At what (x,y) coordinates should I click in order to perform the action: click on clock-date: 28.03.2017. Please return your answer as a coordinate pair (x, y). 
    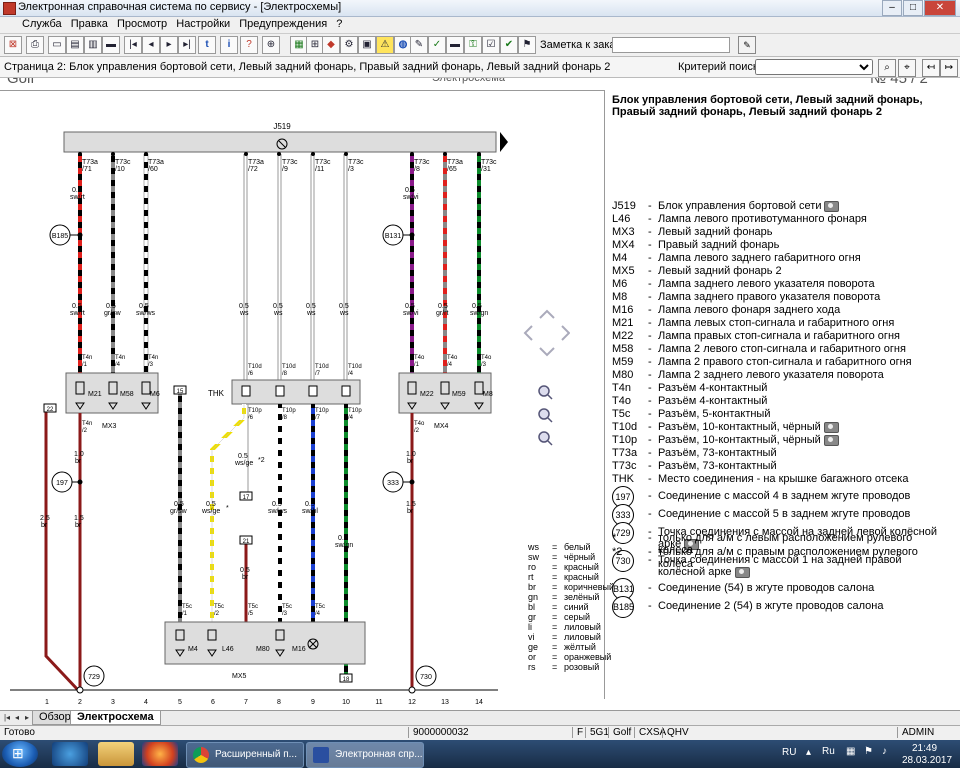
    Looking at the image, I should click on (927, 760).